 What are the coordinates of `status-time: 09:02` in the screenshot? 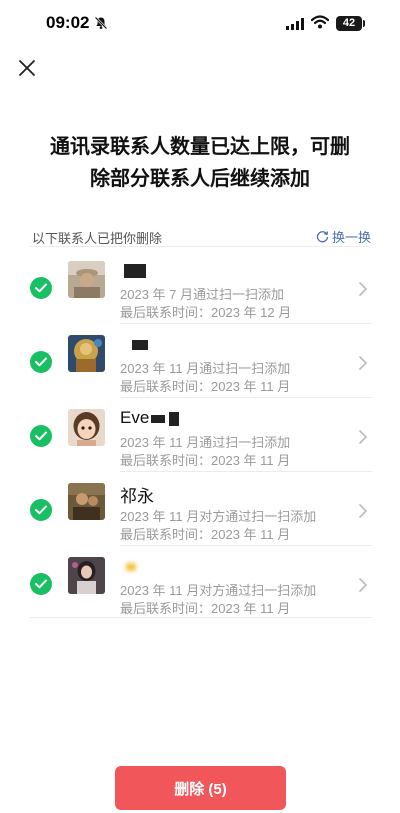 It's located at (68, 22).